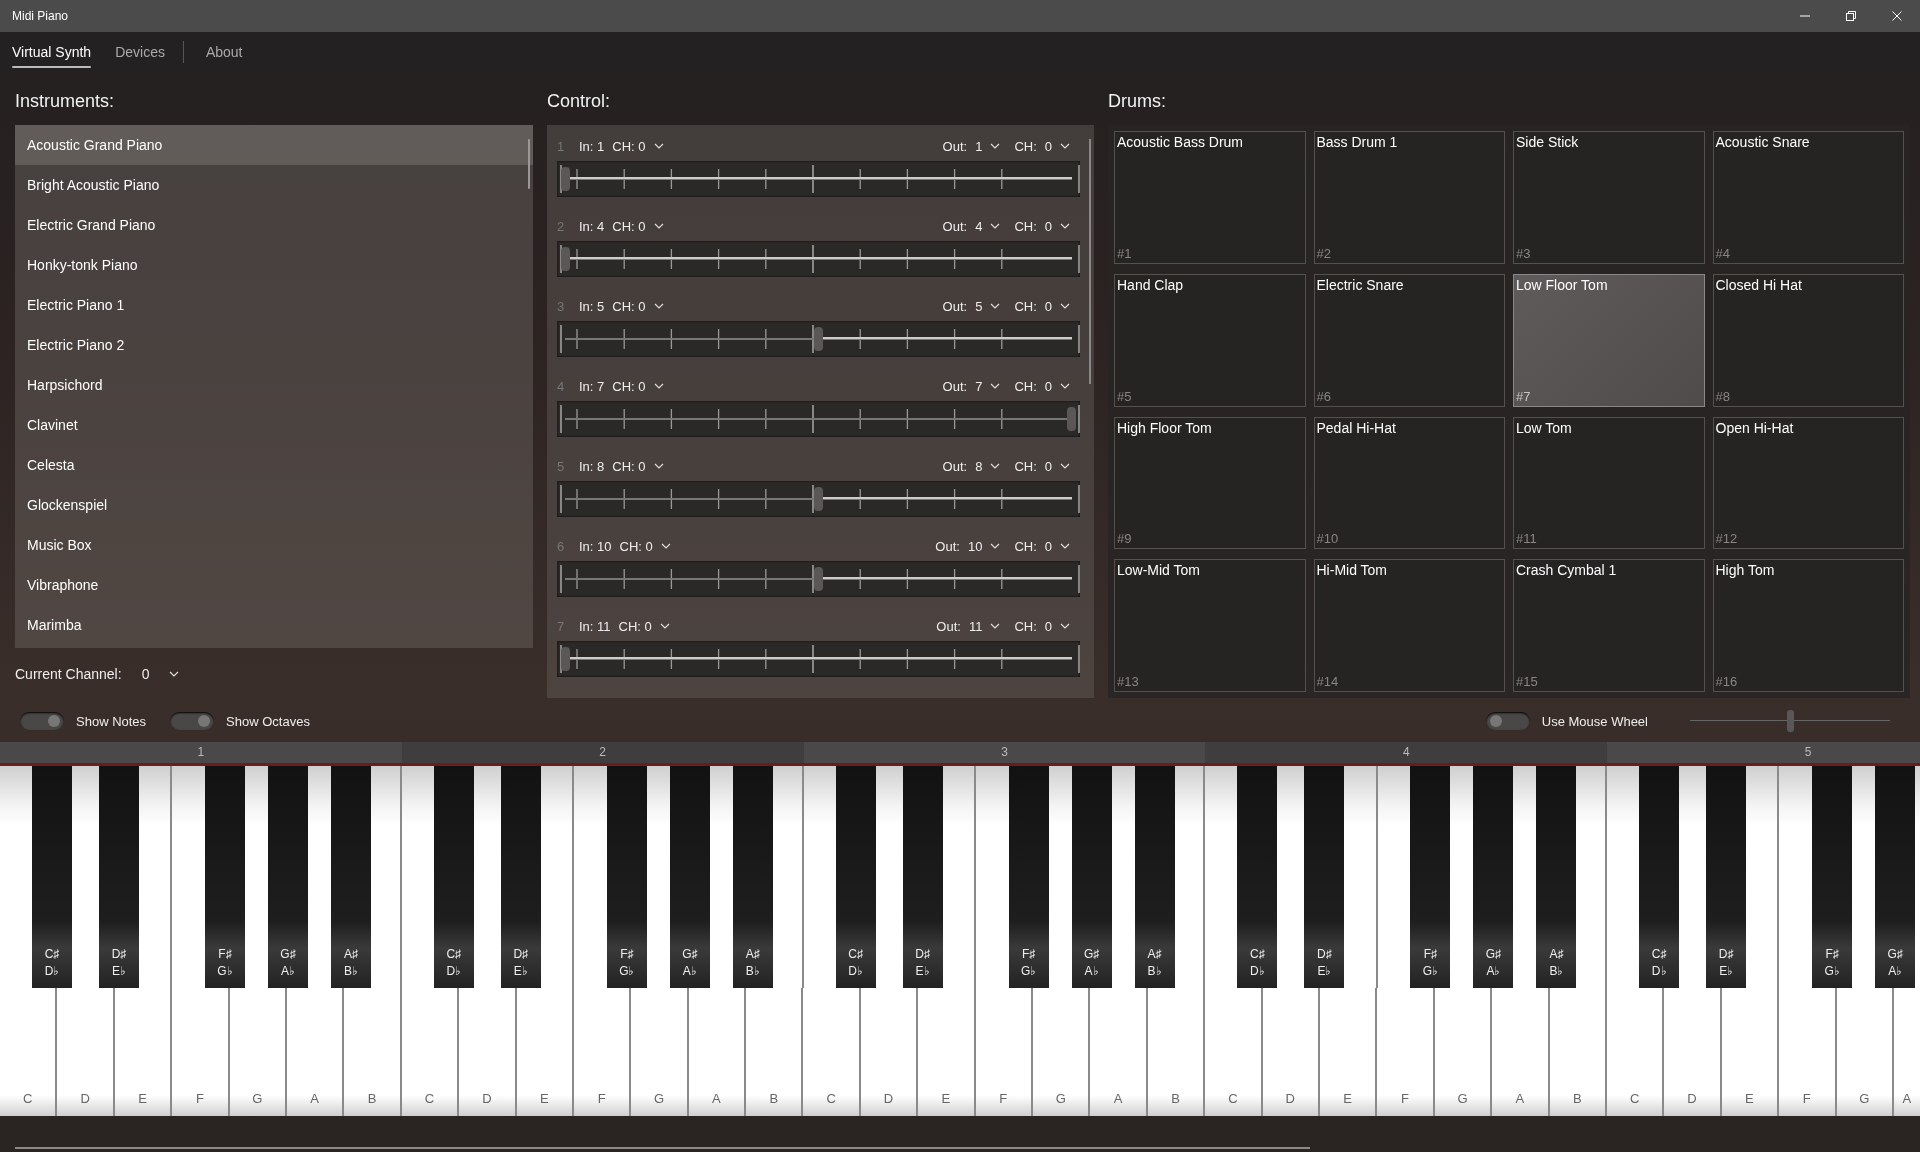 Image resolution: width=1920 pixels, height=1152 pixels. What do you see at coordinates (1210, 197) in the screenshot?
I see `drum-pad: Acoustic Bass Drum #1` at bounding box center [1210, 197].